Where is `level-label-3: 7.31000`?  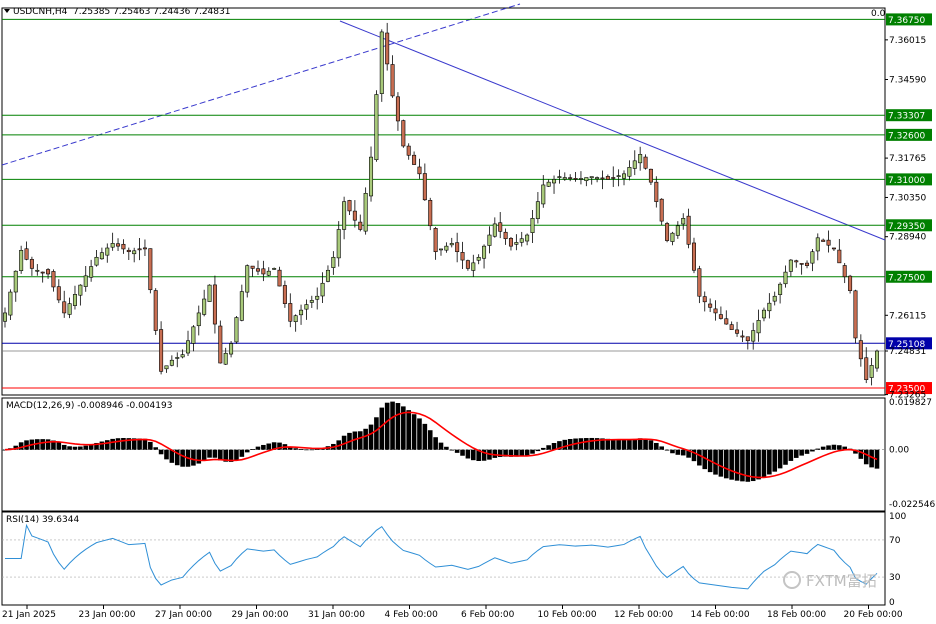 level-label-3: 7.31000 is located at coordinates (906, 181).